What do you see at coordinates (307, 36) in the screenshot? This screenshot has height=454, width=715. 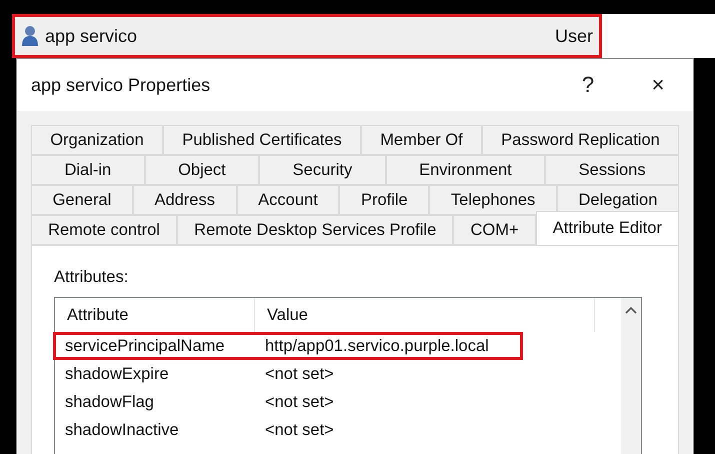 I see `user-list-row: app servico User` at bounding box center [307, 36].